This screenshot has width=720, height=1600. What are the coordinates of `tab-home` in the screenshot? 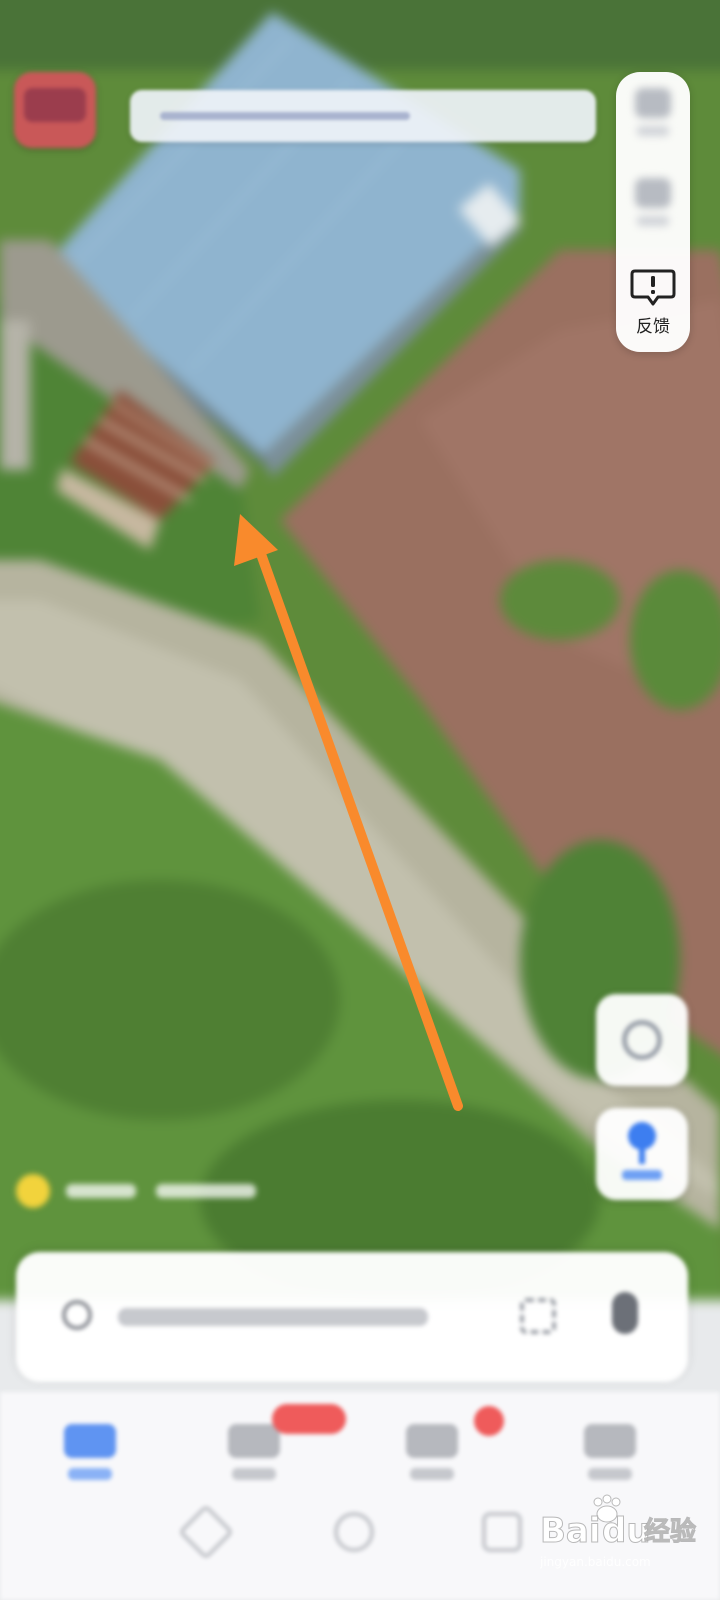 It's located at (90, 1459).